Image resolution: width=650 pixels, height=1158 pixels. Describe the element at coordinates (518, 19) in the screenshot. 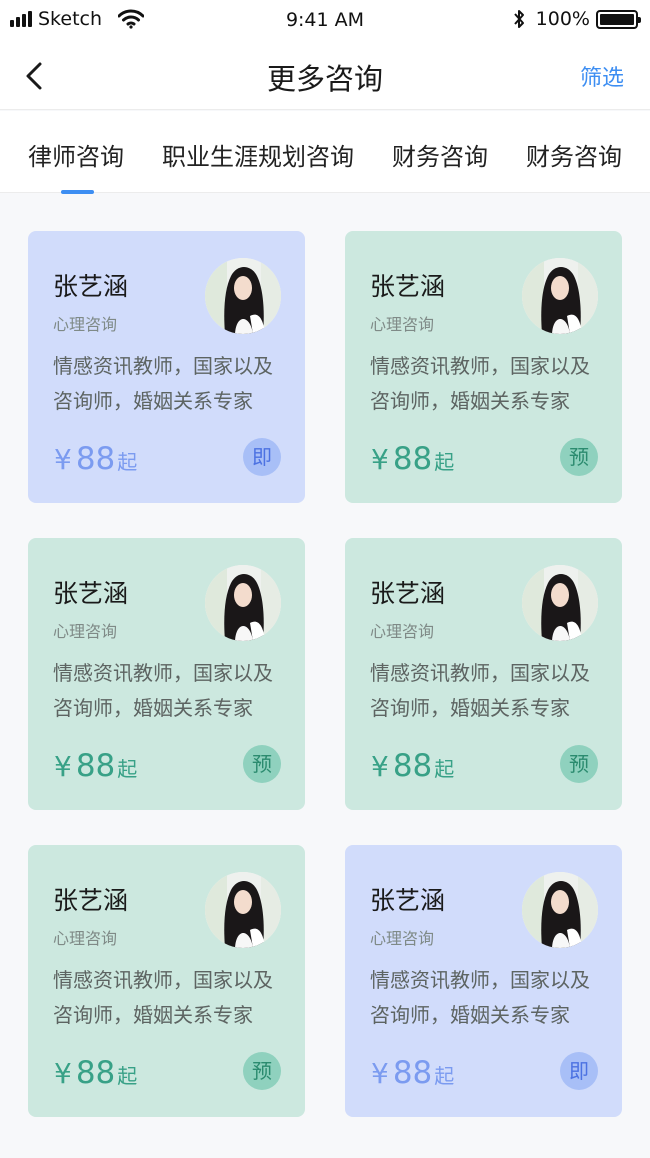

I see `bluetooth-icon` at that location.